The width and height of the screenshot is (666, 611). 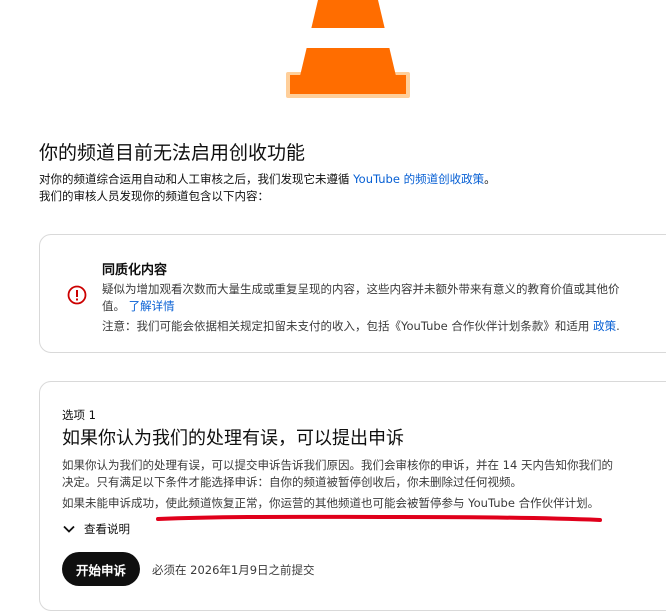 What do you see at coordinates (79, 415) in the screenshot?
I see `option-label: 选项 1` at bounding box center [79, 415].